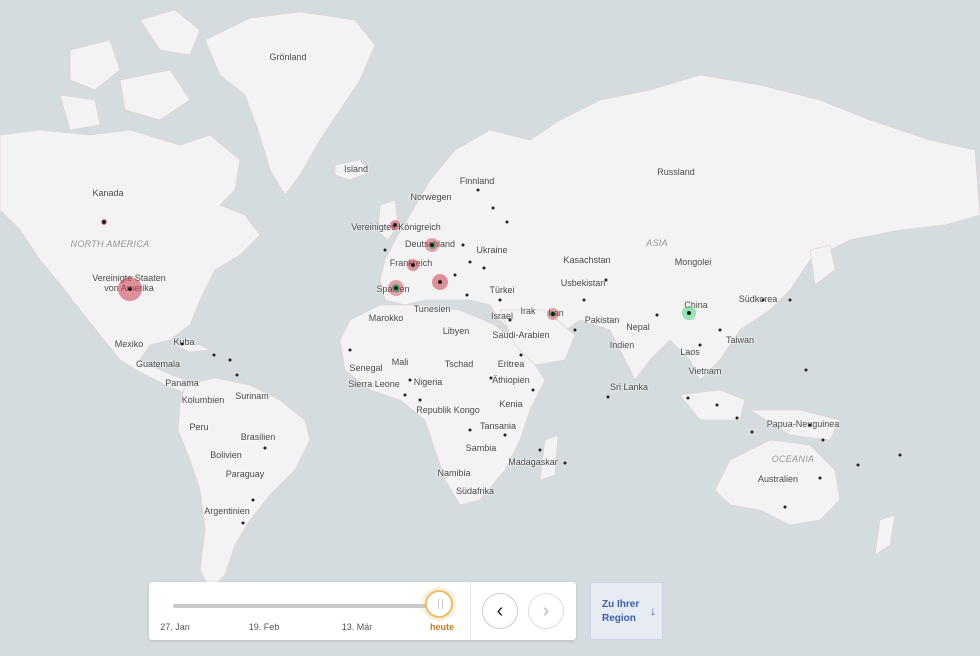 Image resolution: width=980 pixels, height=656 pixels. I want to click on country-label: Vietnam, so click(705, 371).